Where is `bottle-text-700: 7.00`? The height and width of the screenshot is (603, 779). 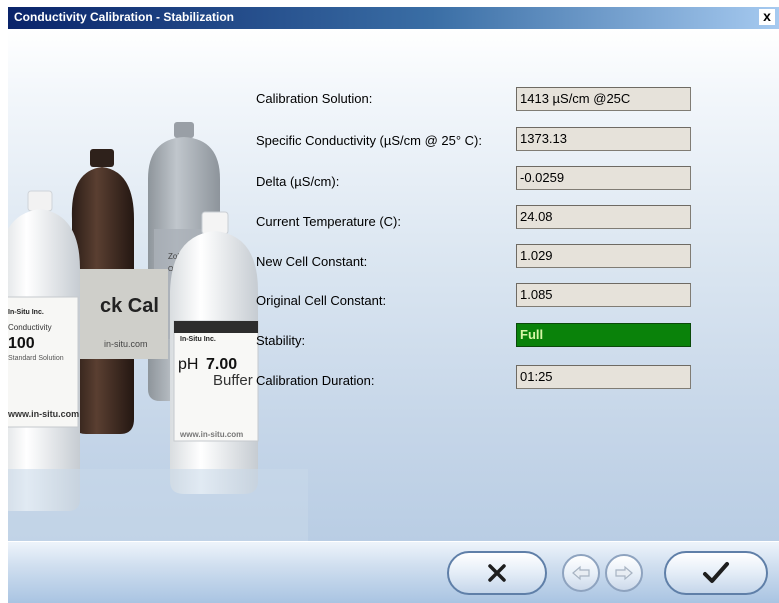 bottle-text-700: 7.00 is located at coordinates (221, 364).